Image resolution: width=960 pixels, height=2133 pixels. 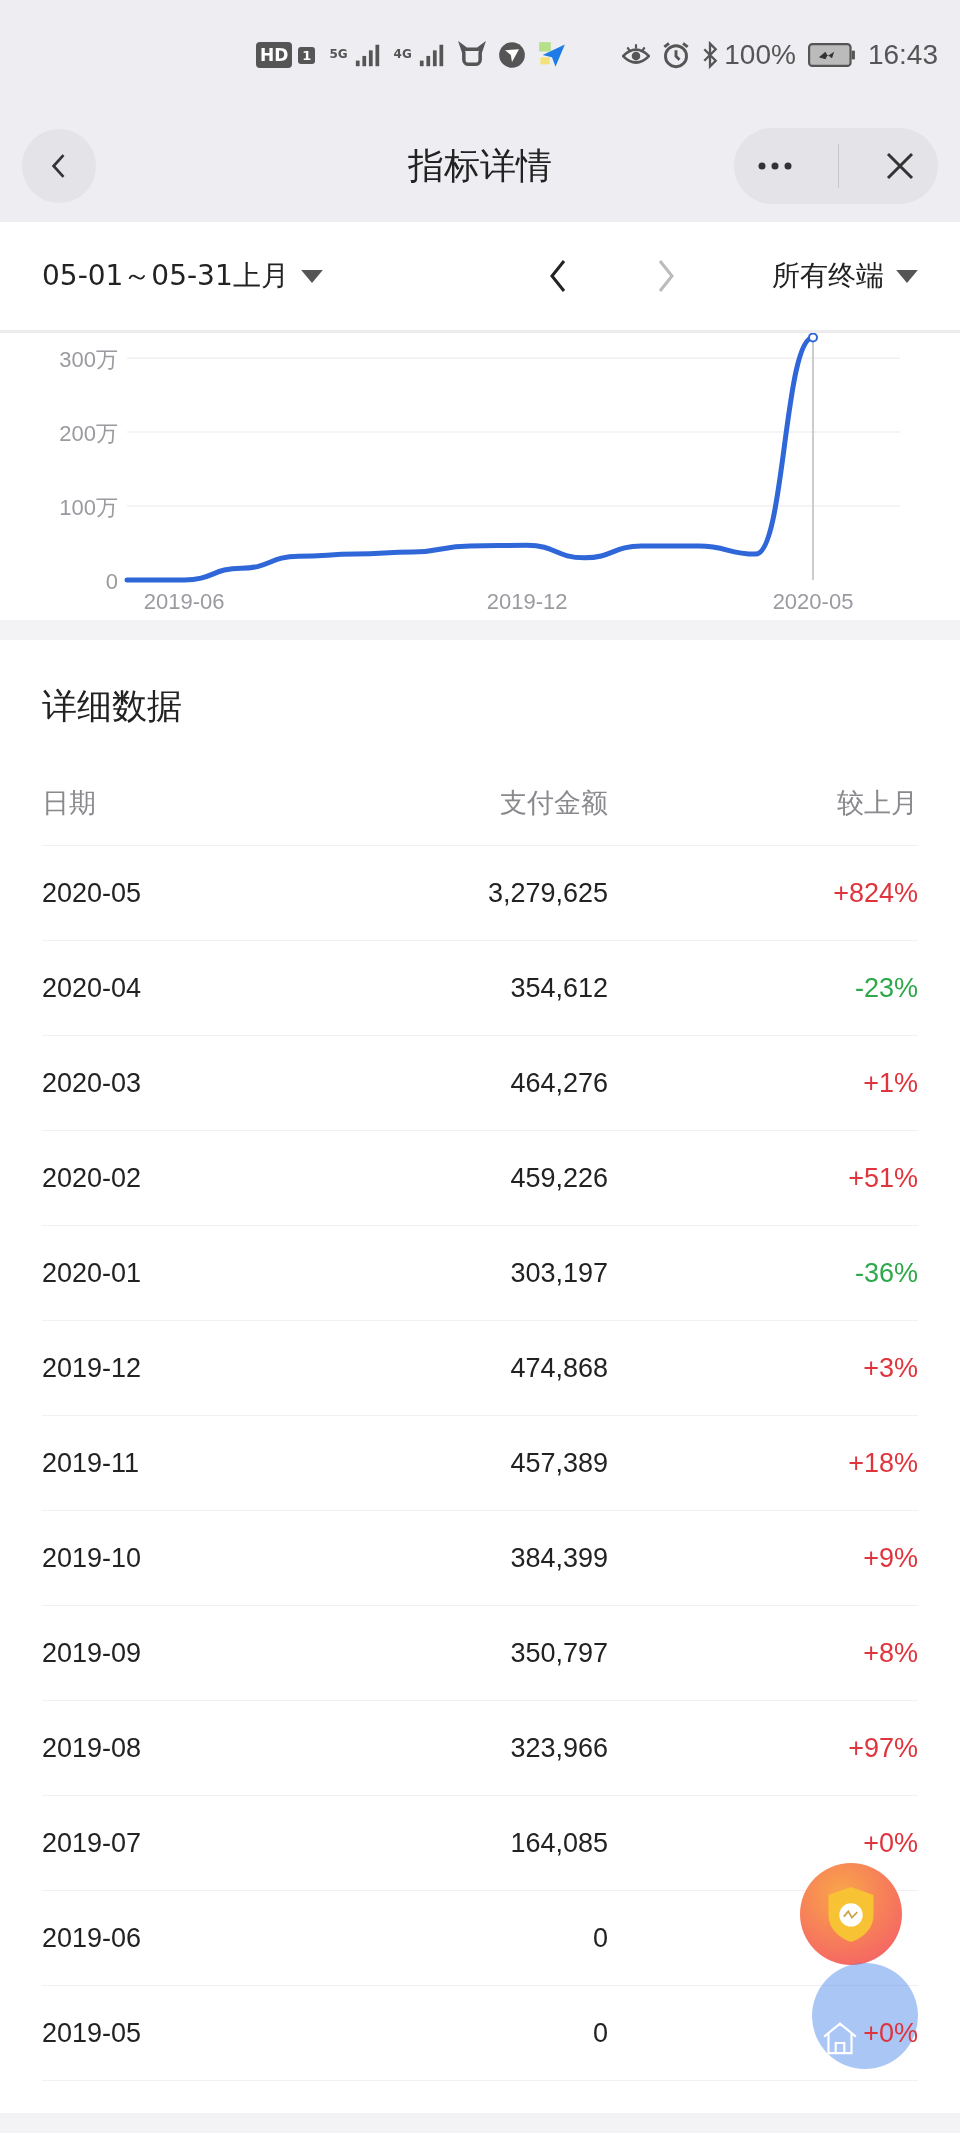 What do you see at coordinates (471, 55) in the screenshot?
I see `cow-icon` at bounding box center [471, 55].